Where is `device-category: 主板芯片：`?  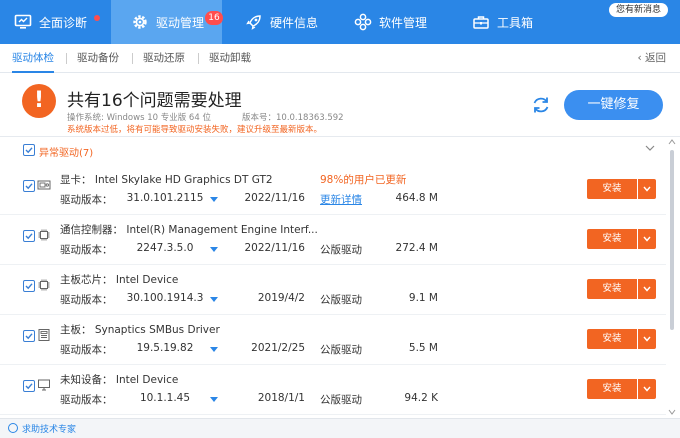 device-category: 主板芯片： is located at coordinates (86, 280).